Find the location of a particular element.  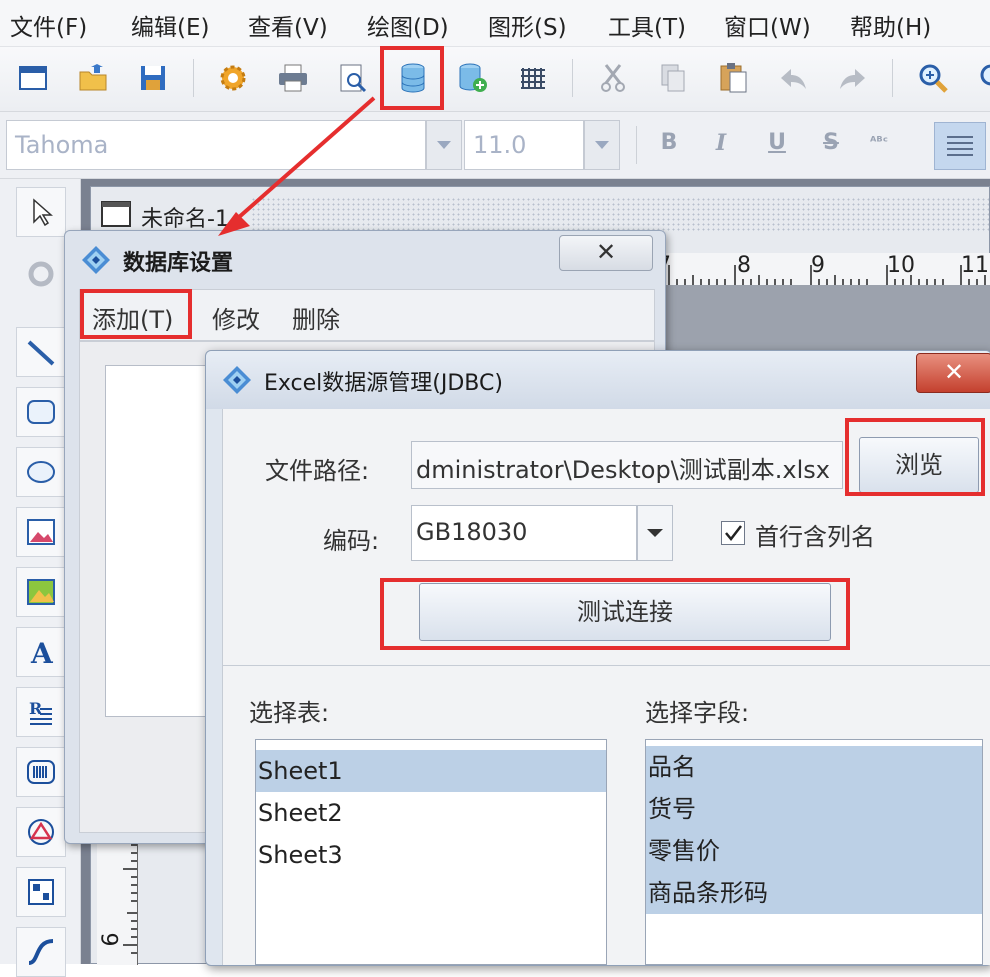

list-item: 零售价 is located at coordinates (814, 851).